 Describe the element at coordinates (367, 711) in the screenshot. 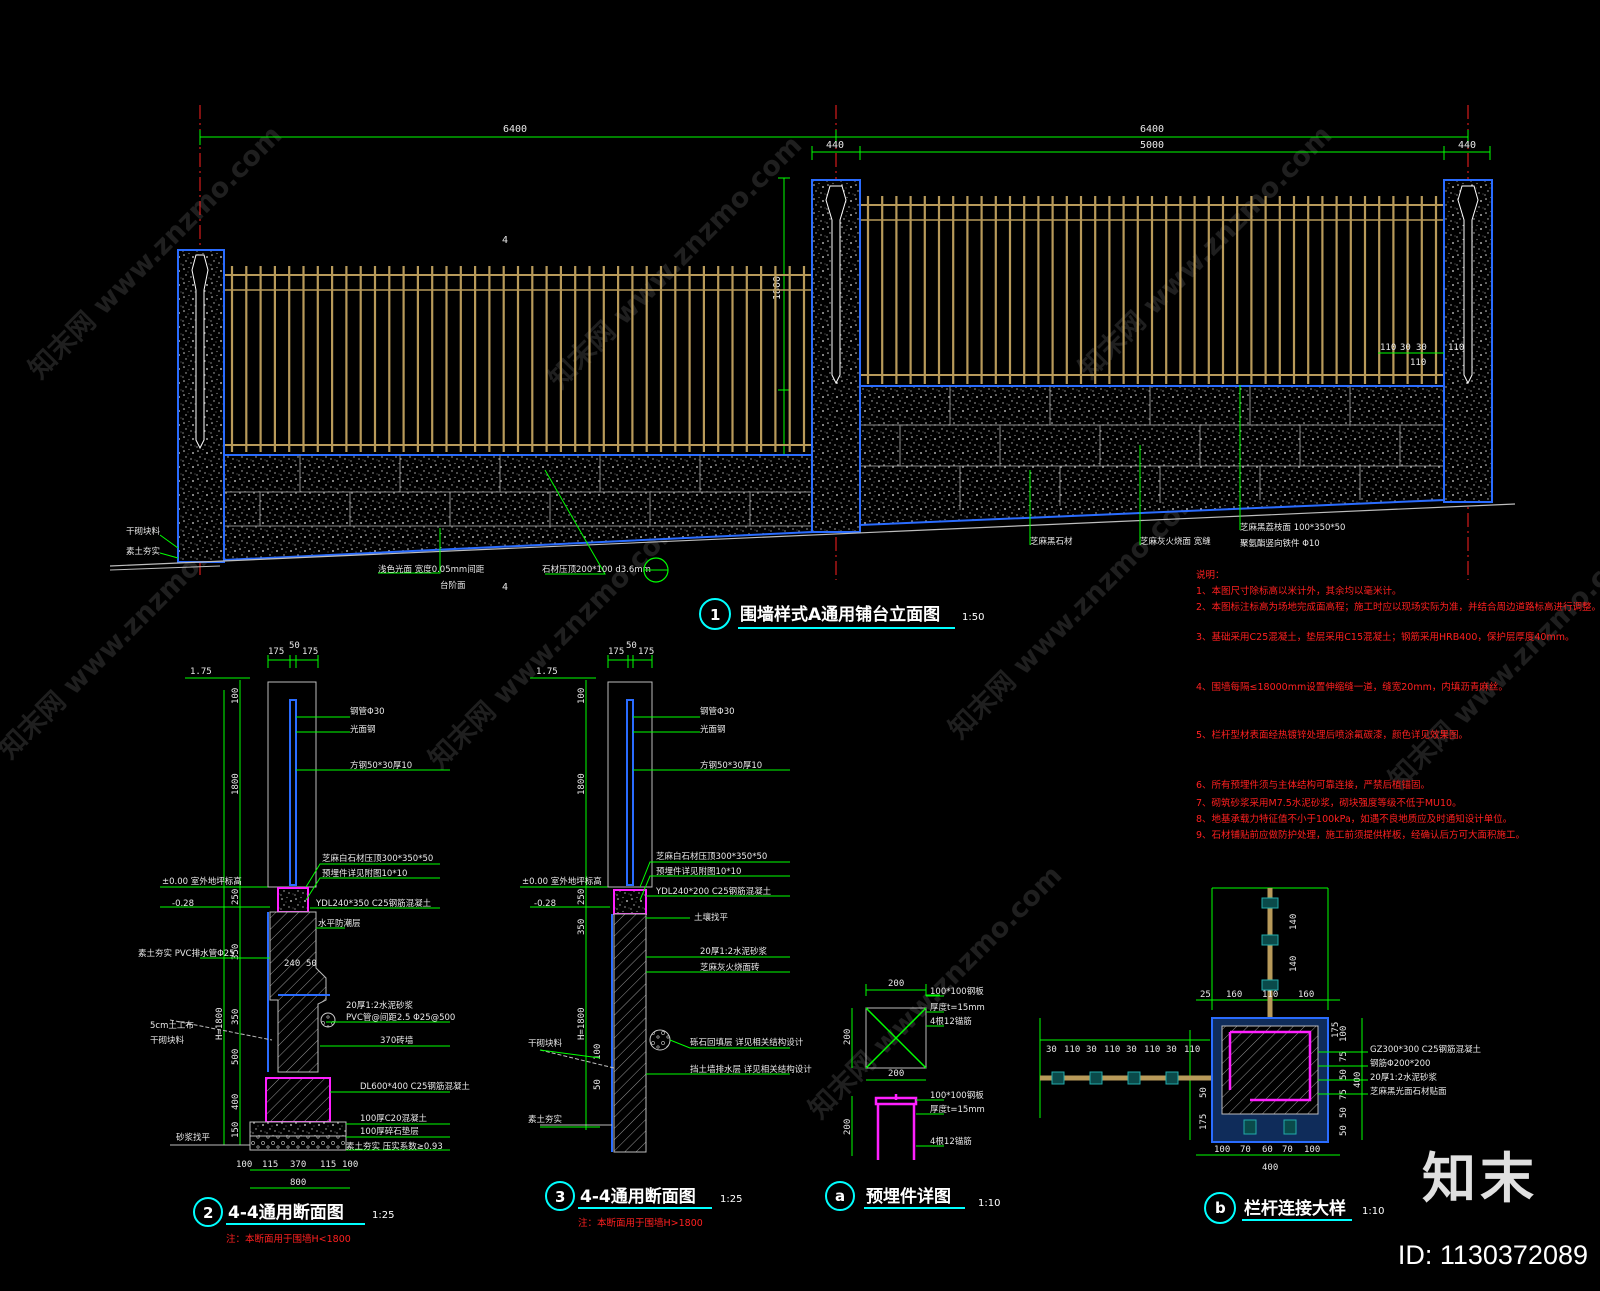

I see `s2-callout: 钢管Φ30` at that location.